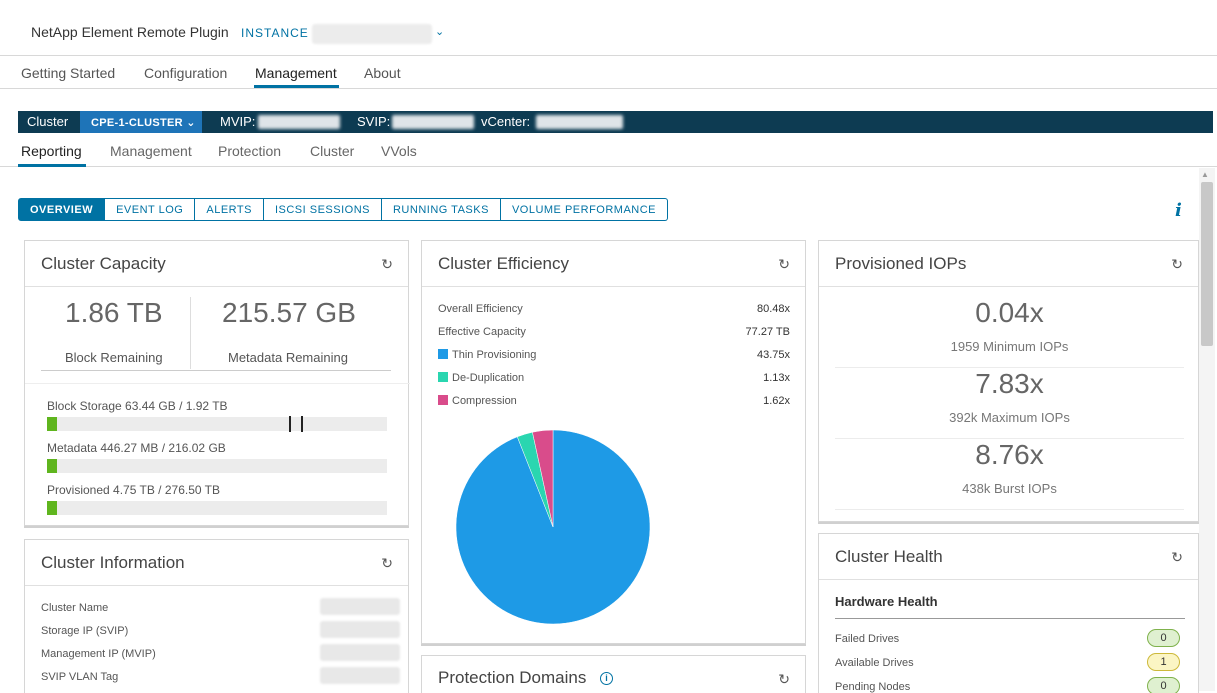 This screenshot has width=1217, height=693. What do you see at coordinates (322, 209) in the screenshot?
I see `pill-iscsi-sessions: ISCSI SESSIONS` at bounding box center [322, 209].